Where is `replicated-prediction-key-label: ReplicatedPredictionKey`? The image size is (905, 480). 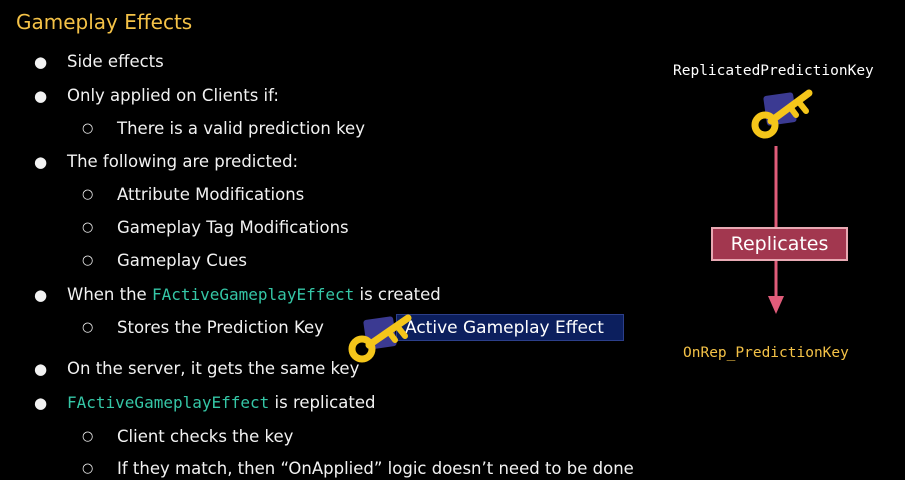 replicated-prediction-key-label: ReplicatedPredictionKey is located at coordinates (773, 71).